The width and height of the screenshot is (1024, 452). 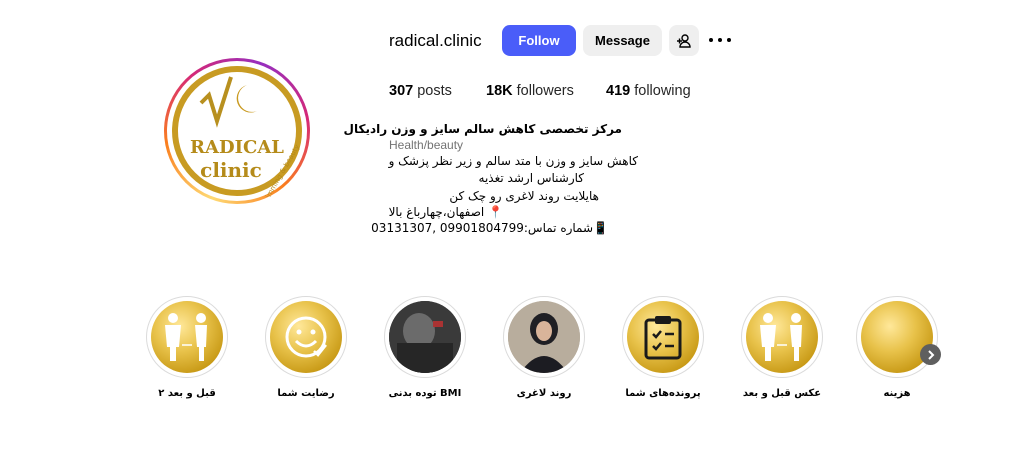 I want to click on highlight-label: روند لاغری, so click(x=544, y=393).